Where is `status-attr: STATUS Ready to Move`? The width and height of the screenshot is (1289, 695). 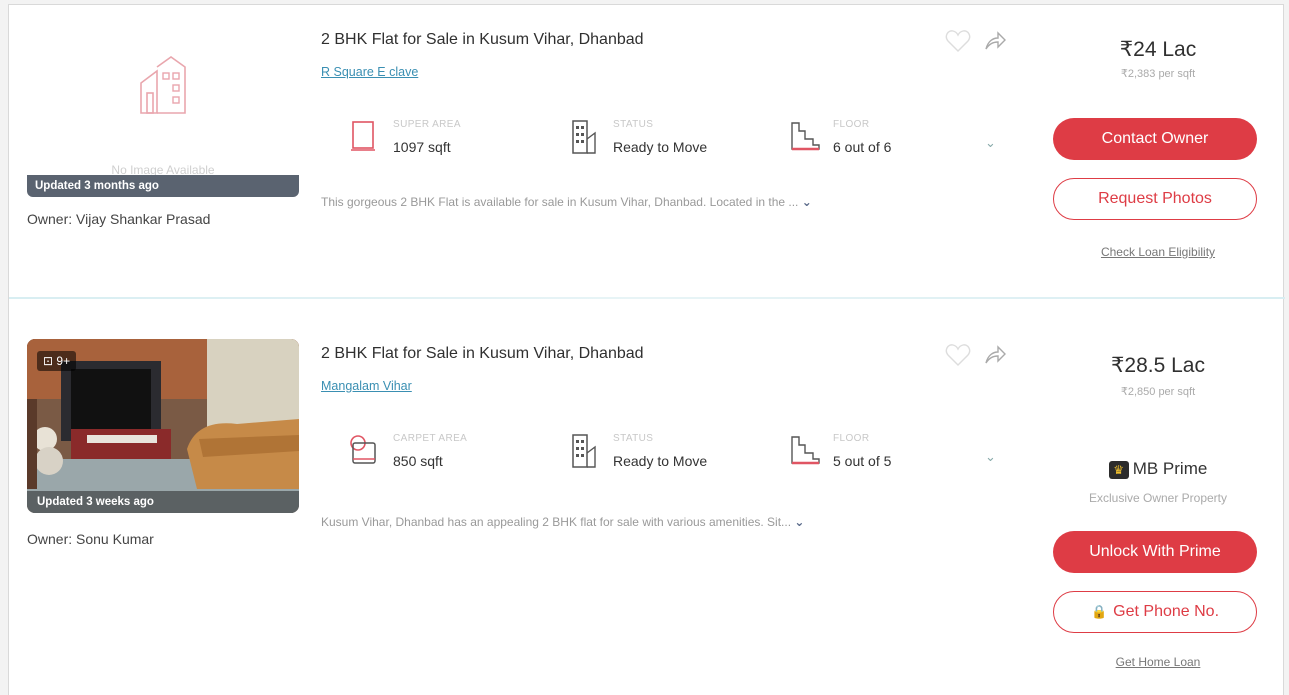 status-attr: STATUS Ready to Move is located at coordinates (664, 455).